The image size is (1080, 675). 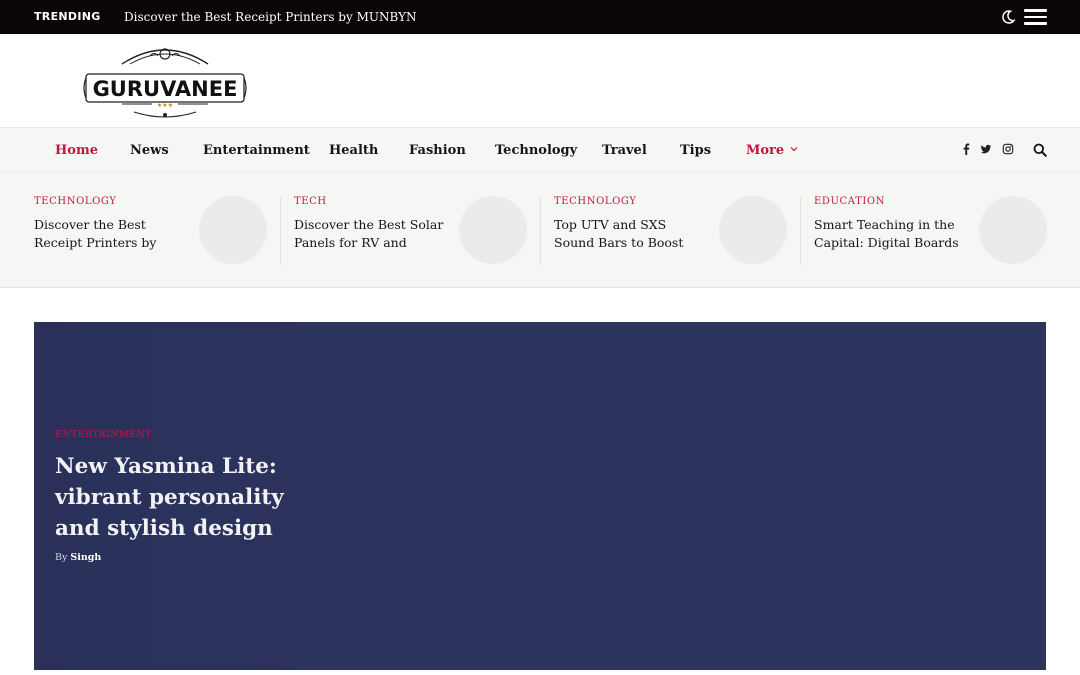 I want to click on menu-icon, so click(x=1035, y=17).